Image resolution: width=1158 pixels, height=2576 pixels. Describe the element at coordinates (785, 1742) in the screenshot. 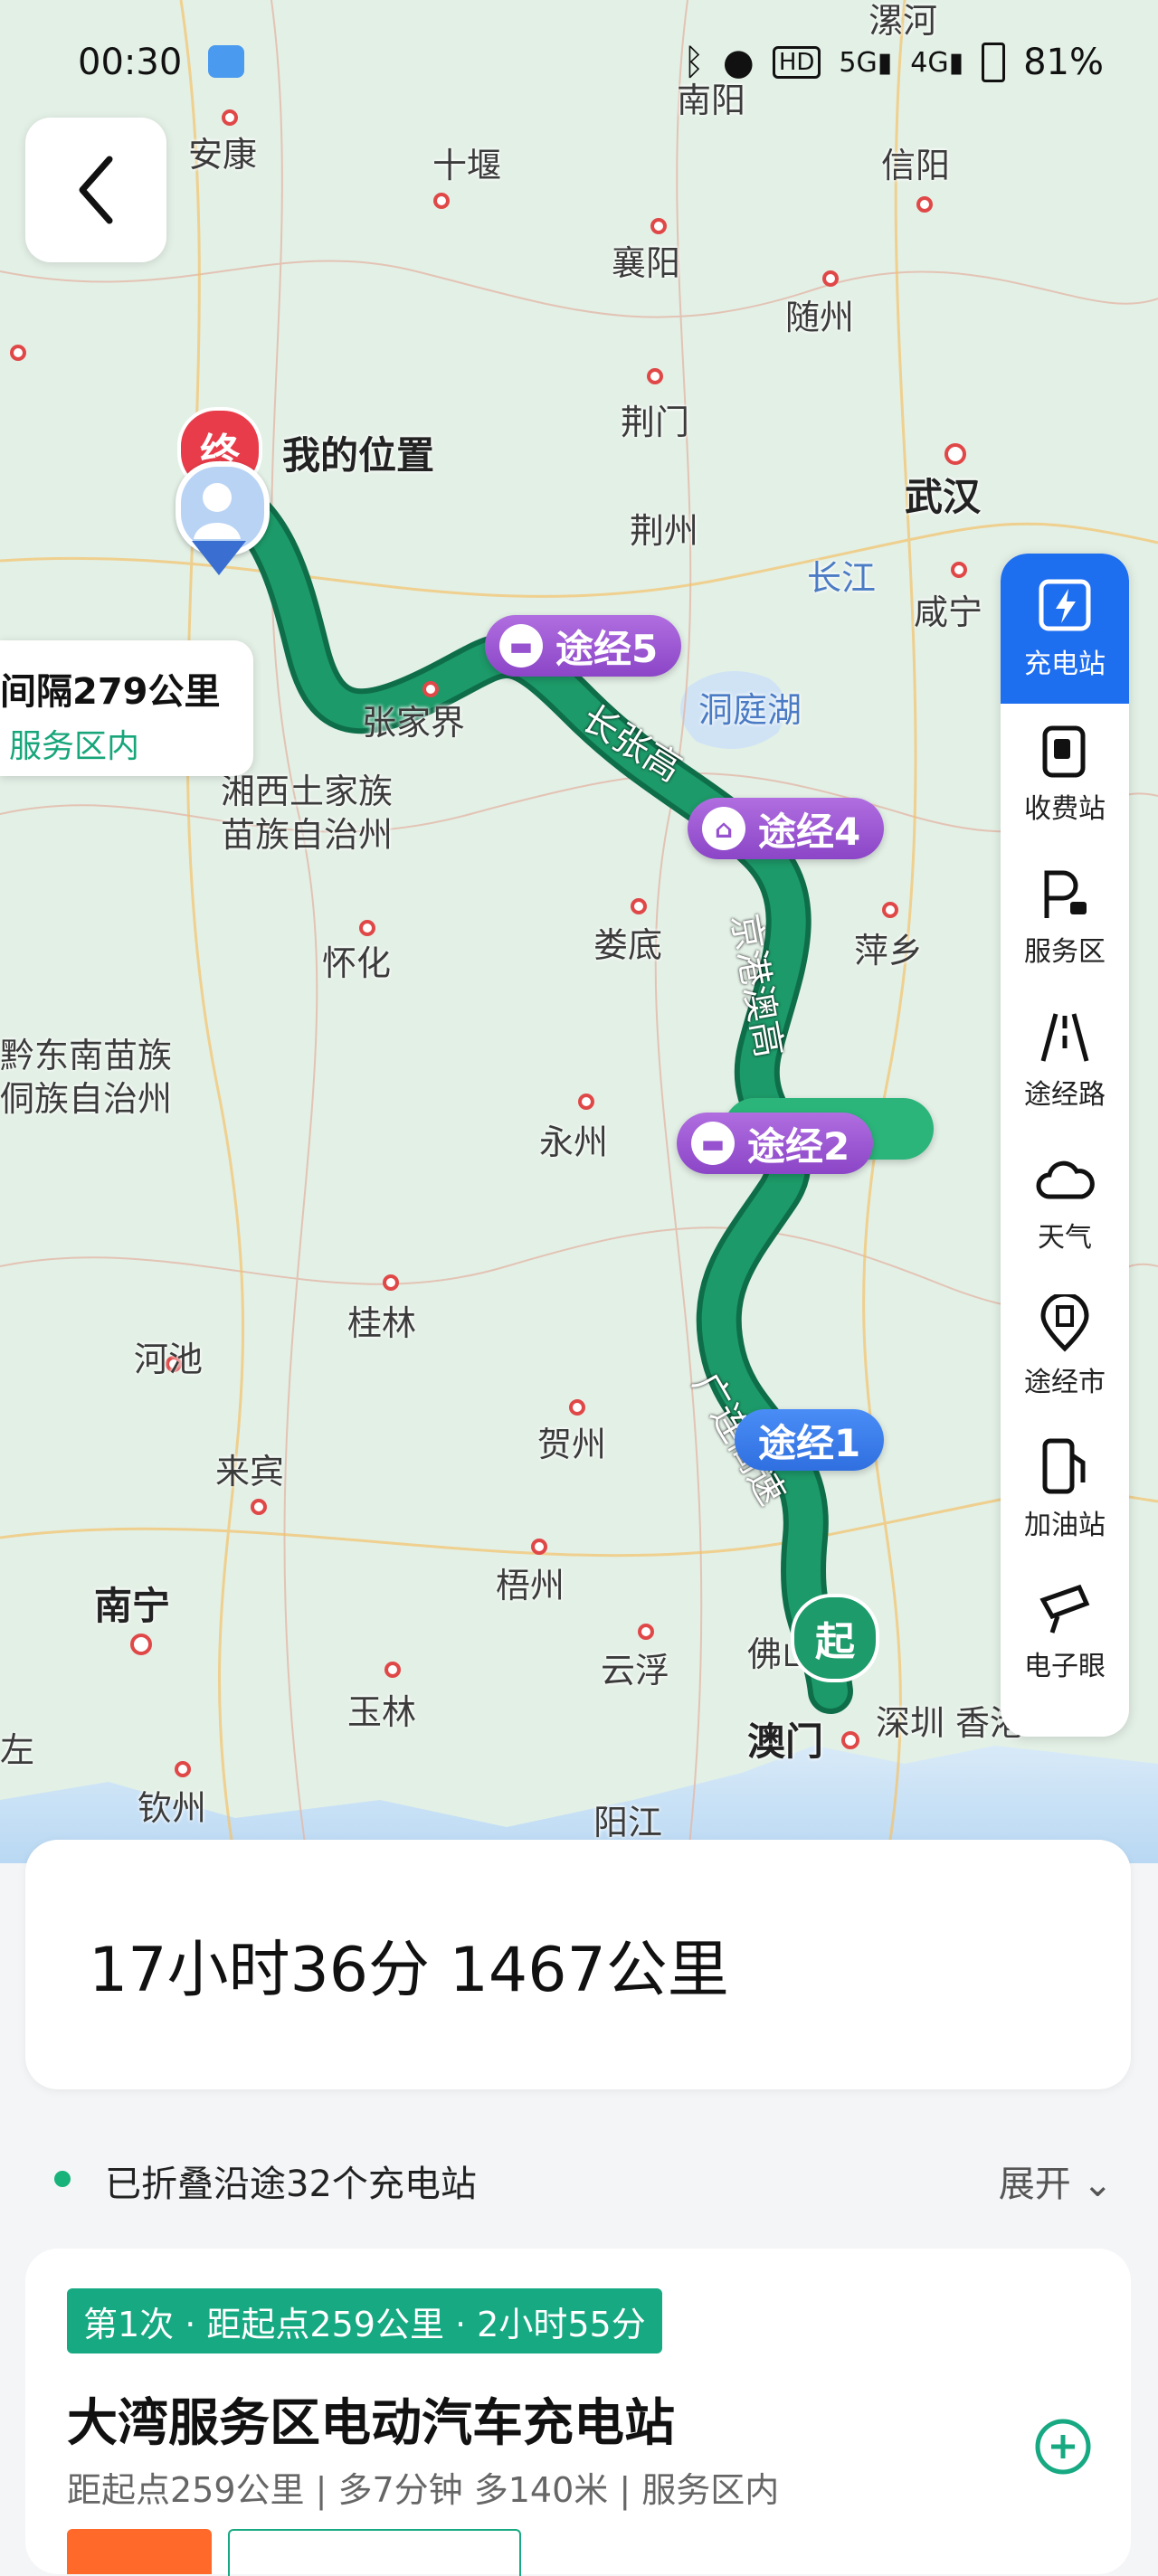

I see `map-label-macau: 澳门` at that location.